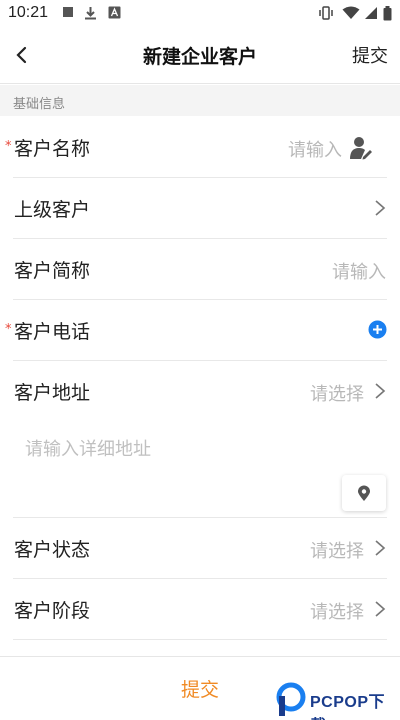 This screenshot has height=720, width=400. What do you see at coordinates (337, 550) in the screenshot?
I see `customer-status-select: 请选择` at bounding box center [337, 550].